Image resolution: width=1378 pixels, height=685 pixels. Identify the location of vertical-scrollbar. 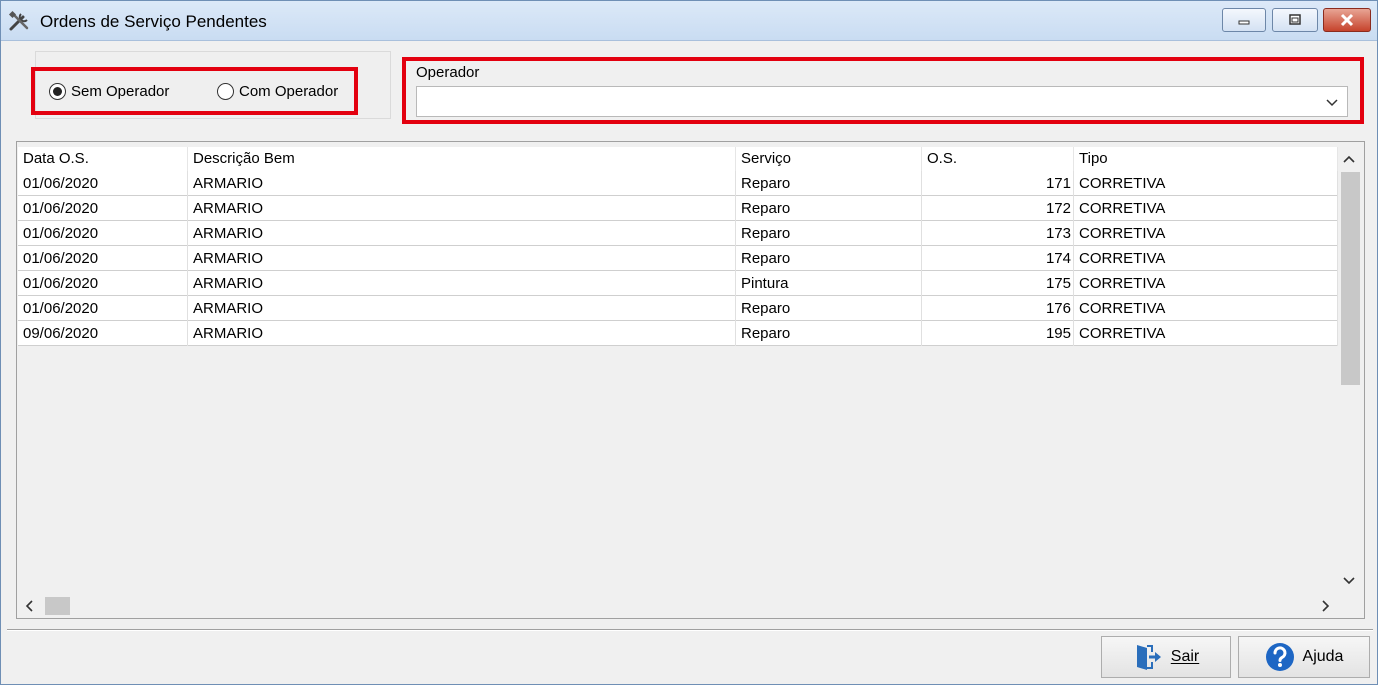
(1349, 370).